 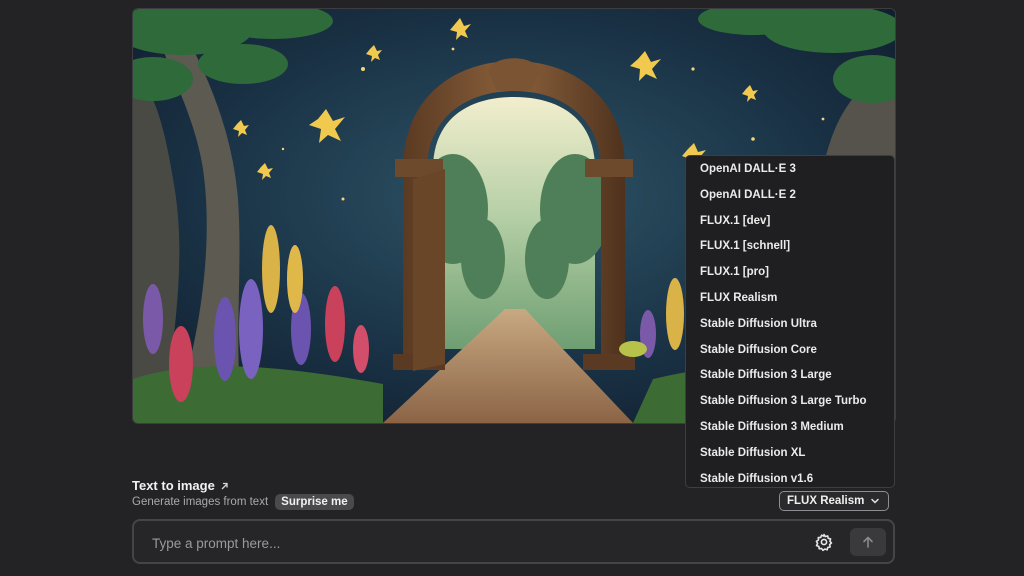 I want to click on prompt-input, so click(x=472, y=543).